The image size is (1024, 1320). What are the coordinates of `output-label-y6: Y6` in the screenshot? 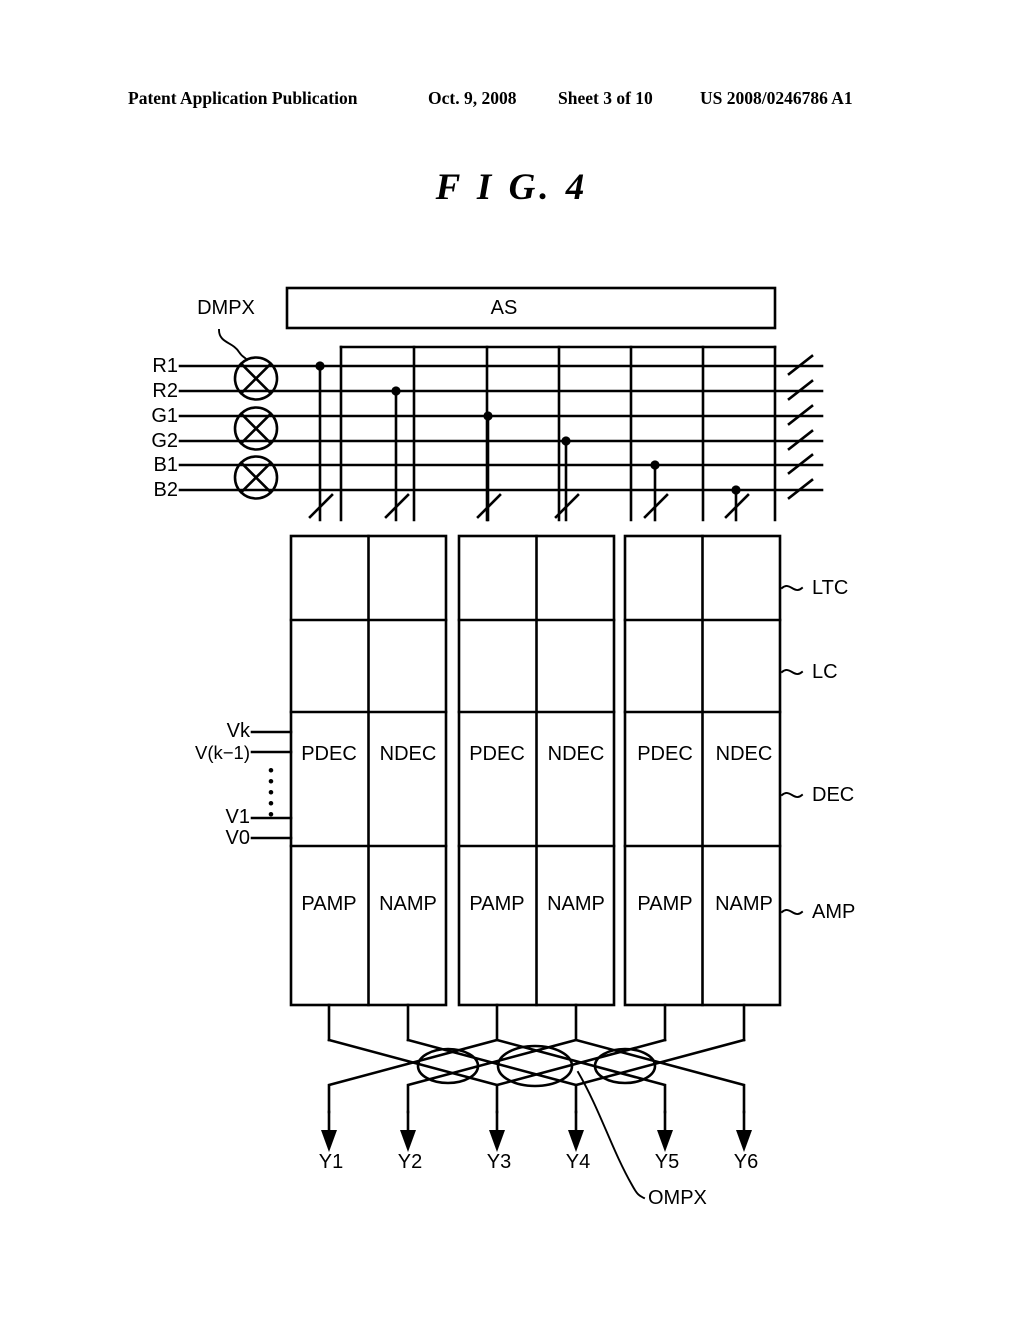 It's located at (746, 1162).